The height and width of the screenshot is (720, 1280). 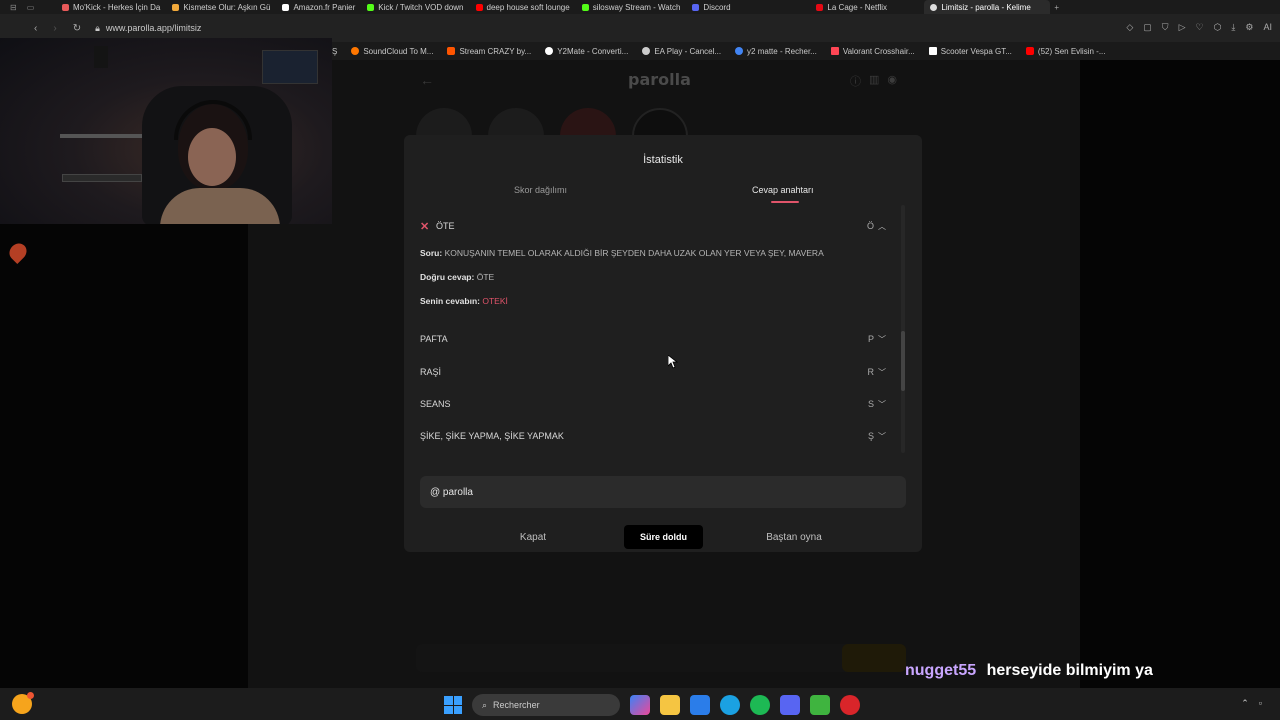 I want to click on scrollbar-thumb, so click(x=903, y=361).